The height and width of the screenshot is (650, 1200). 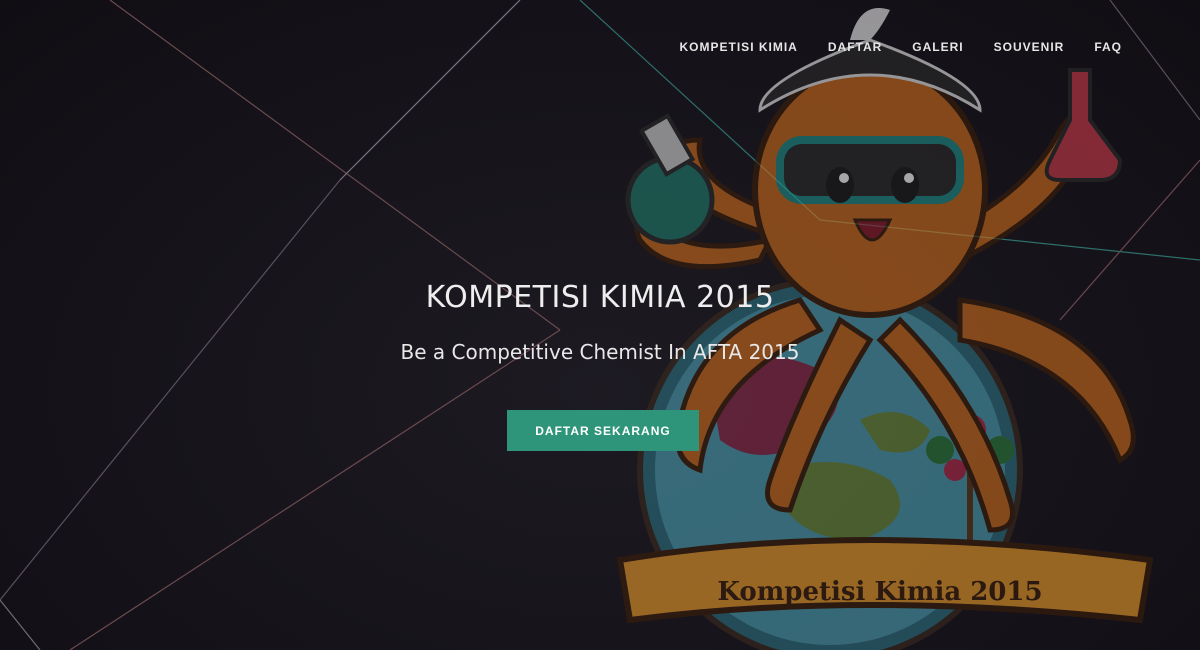 I want to click on red-flask-icon, so click(x=1083, y=125).